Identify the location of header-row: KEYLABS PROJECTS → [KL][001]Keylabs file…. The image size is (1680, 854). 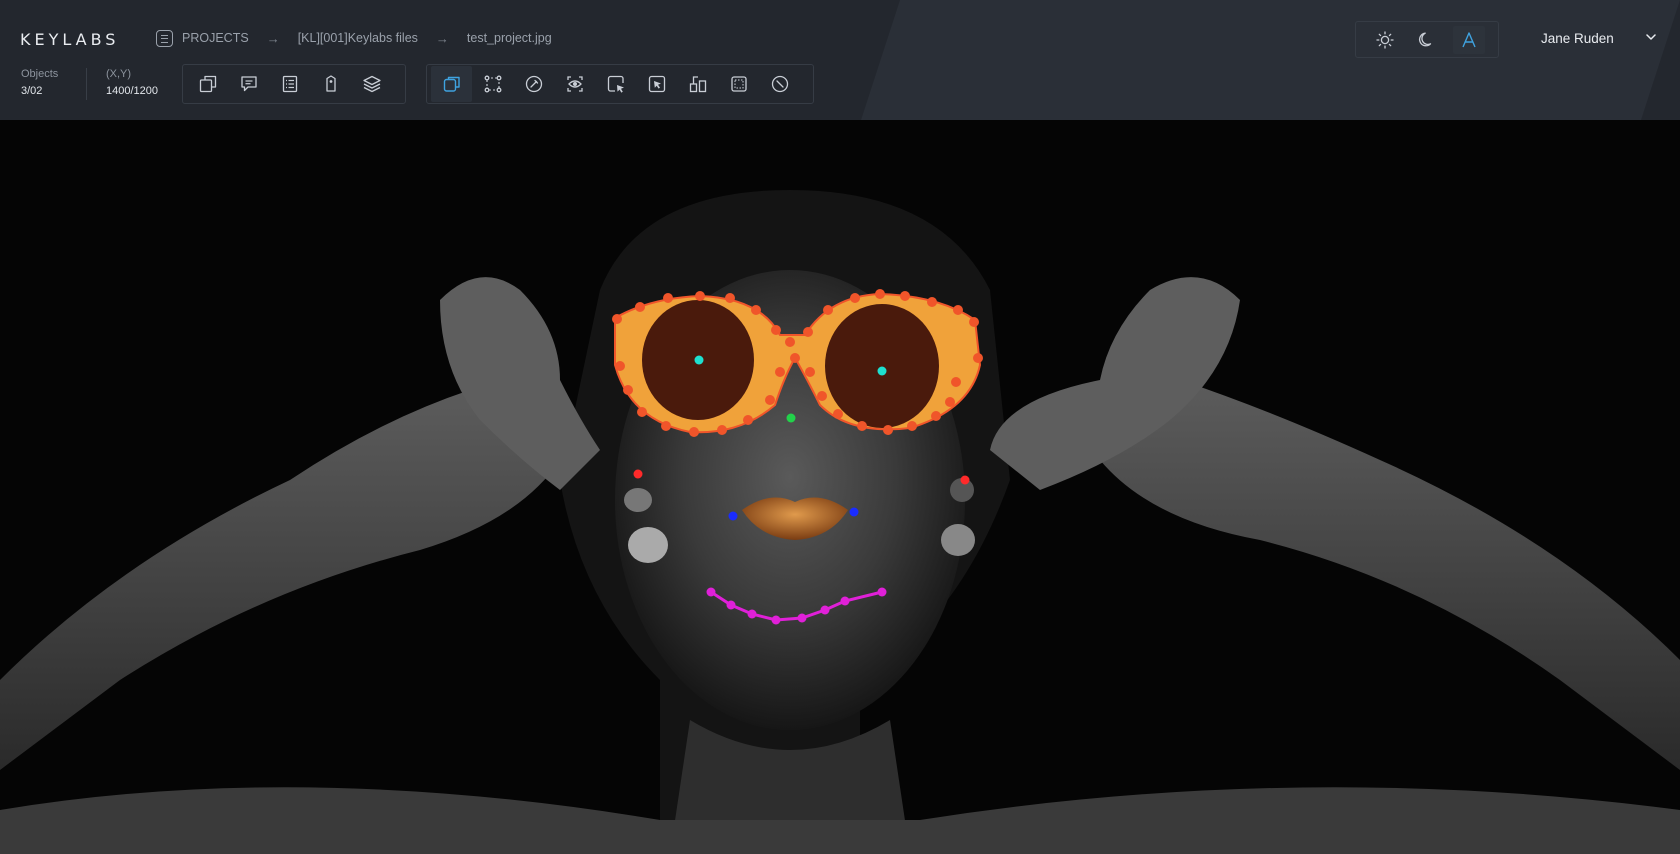
(840, 38).